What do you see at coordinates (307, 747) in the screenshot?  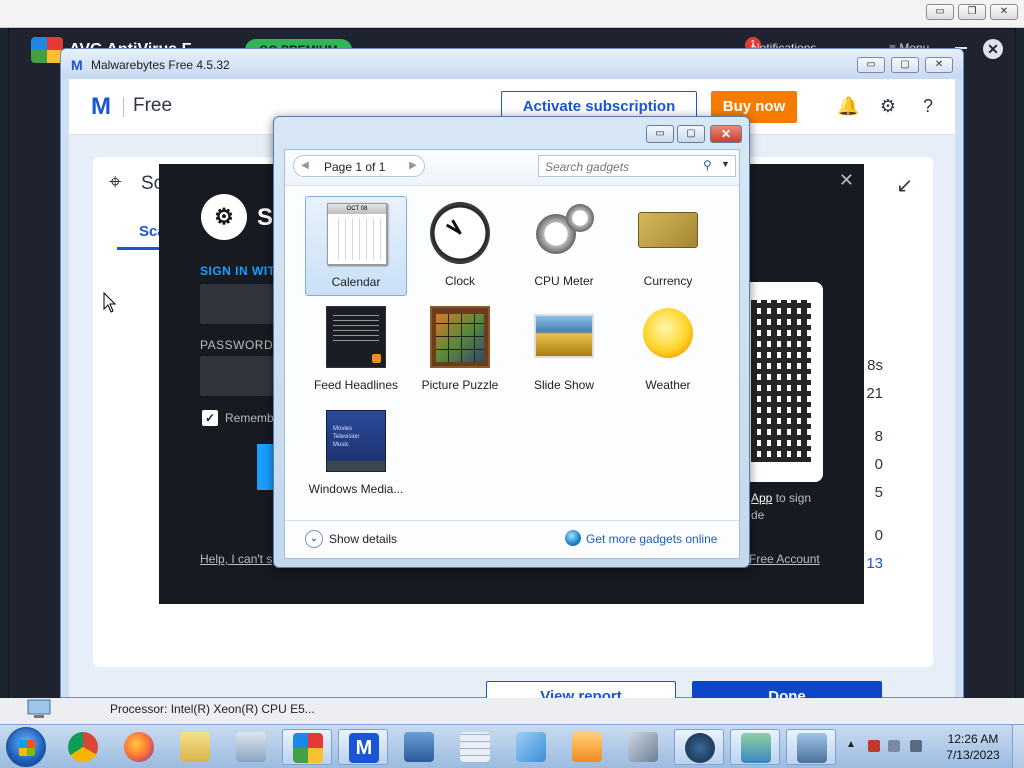 I see `taskbar-avg` at bounding box center [307, 747].